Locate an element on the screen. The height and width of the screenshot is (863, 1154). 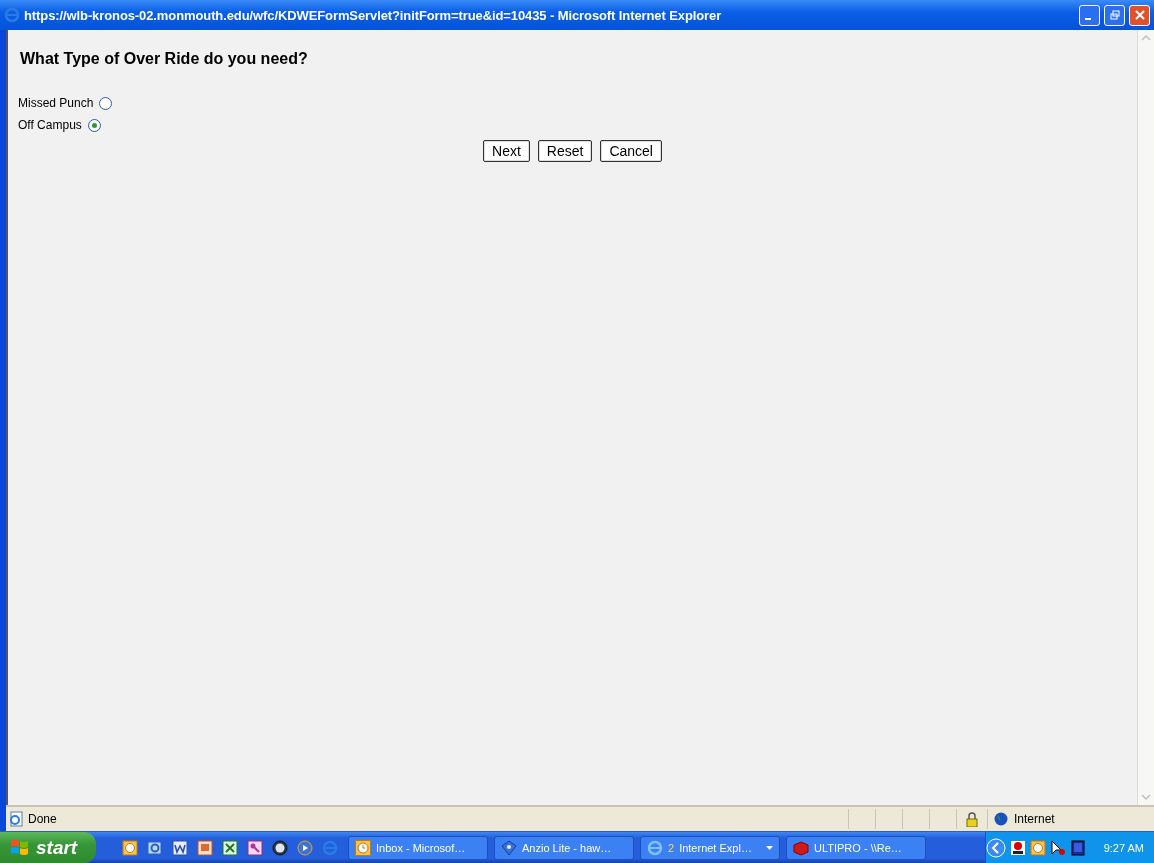
restore-button is located at coordinates (1114, 15).